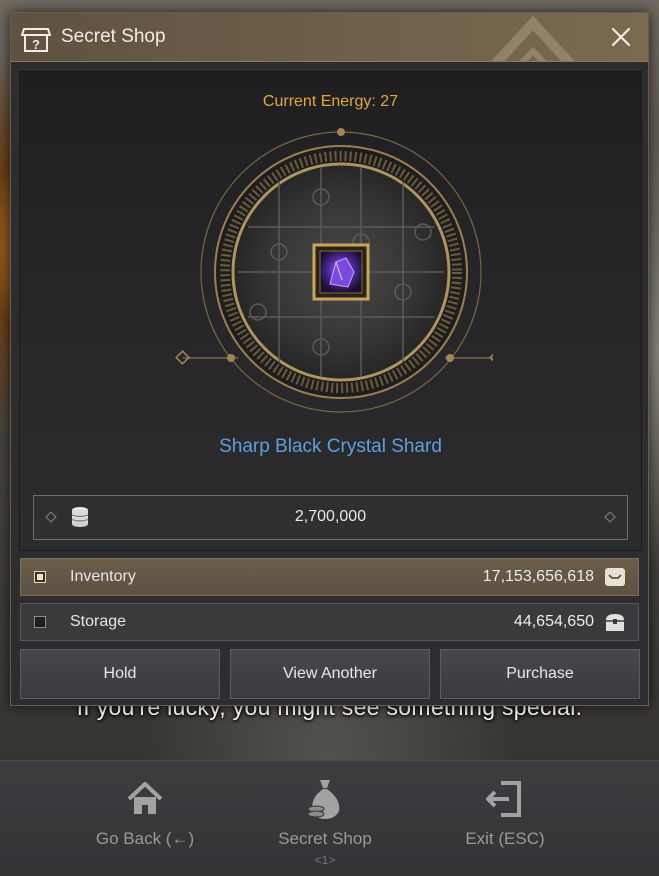 Image resolution: width=659 pixels, height=876 pixels. I want to click on exit-icon, so click(503, 799).